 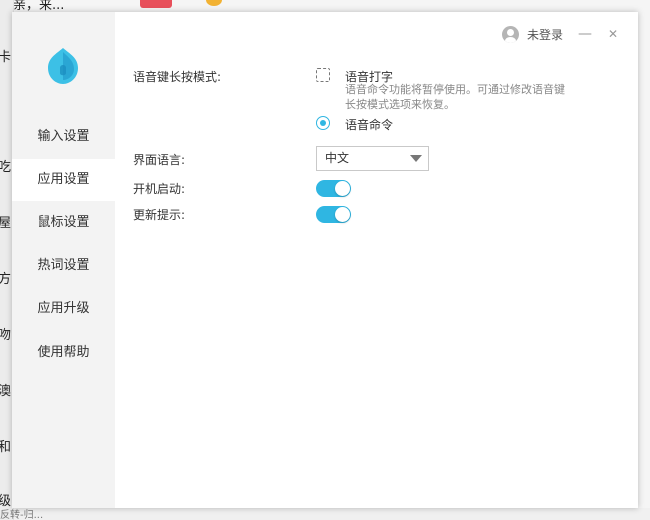 What do you see at coordinates (63, 266) in the screenshot?
I see `nav-item-hotword-settings: 热词设置` at bounding box center [63, 266].